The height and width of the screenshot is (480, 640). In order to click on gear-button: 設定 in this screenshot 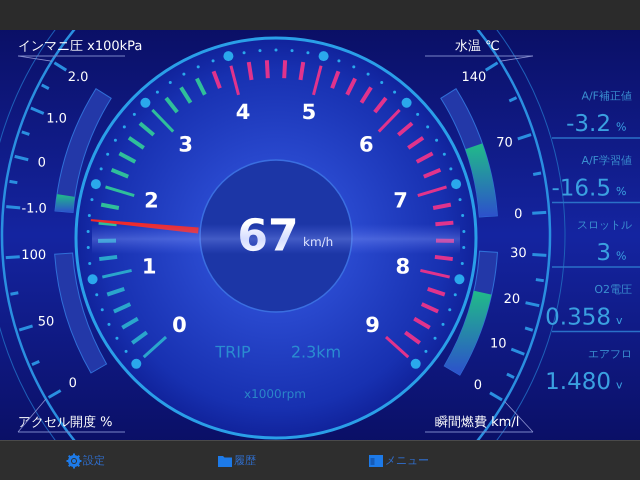, I will do `click(85, 460)`.